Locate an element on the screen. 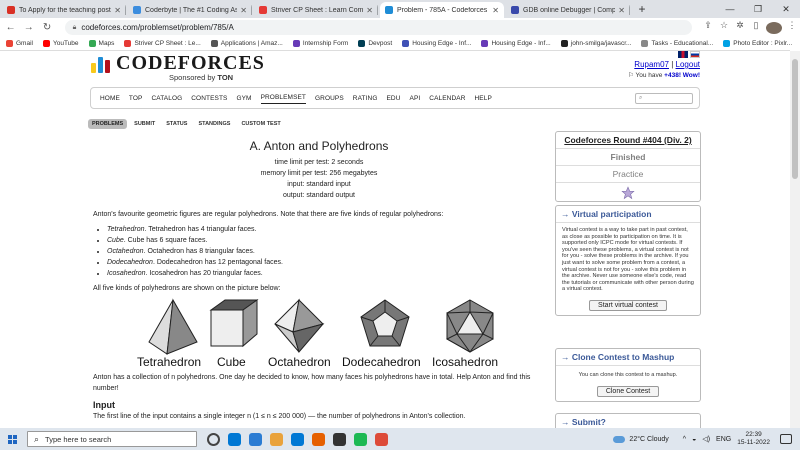 This screenshot has height=450, width=800. cube-image is located at coordinates (234, 323).